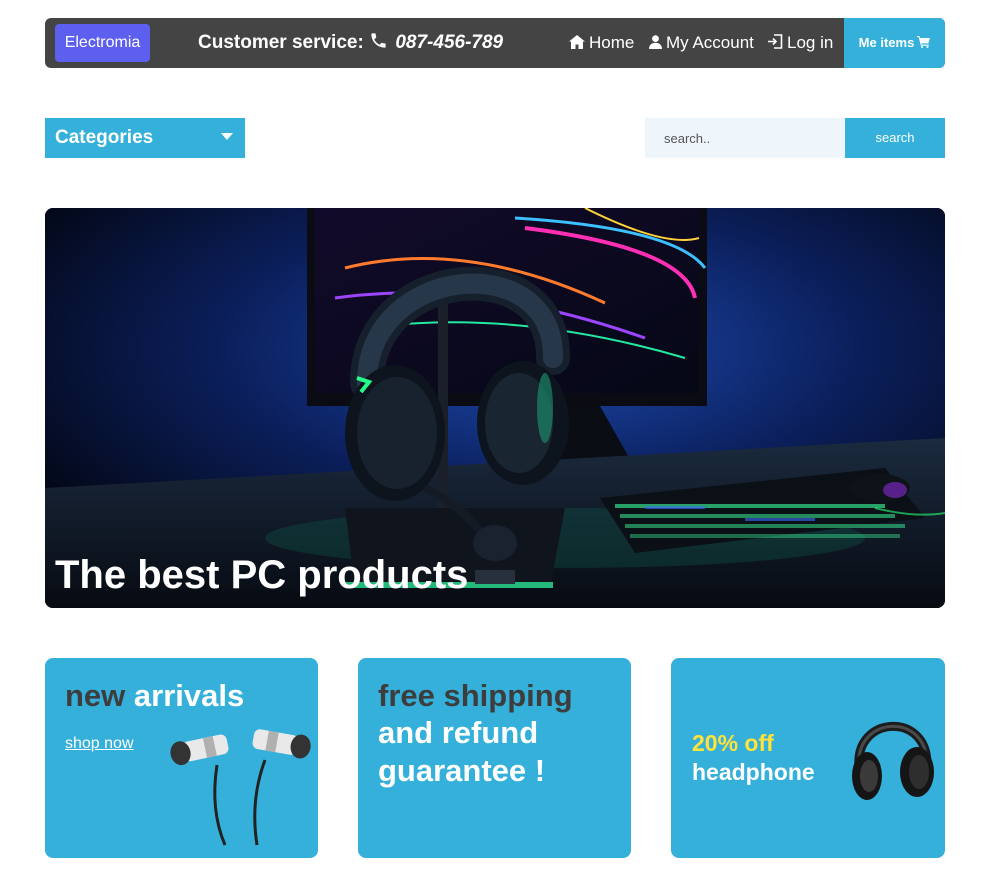  What do you see at coordinates (99, 744) in the screenshot?
I see `shop-now-link: shop now` at bounding box center [99, 744].